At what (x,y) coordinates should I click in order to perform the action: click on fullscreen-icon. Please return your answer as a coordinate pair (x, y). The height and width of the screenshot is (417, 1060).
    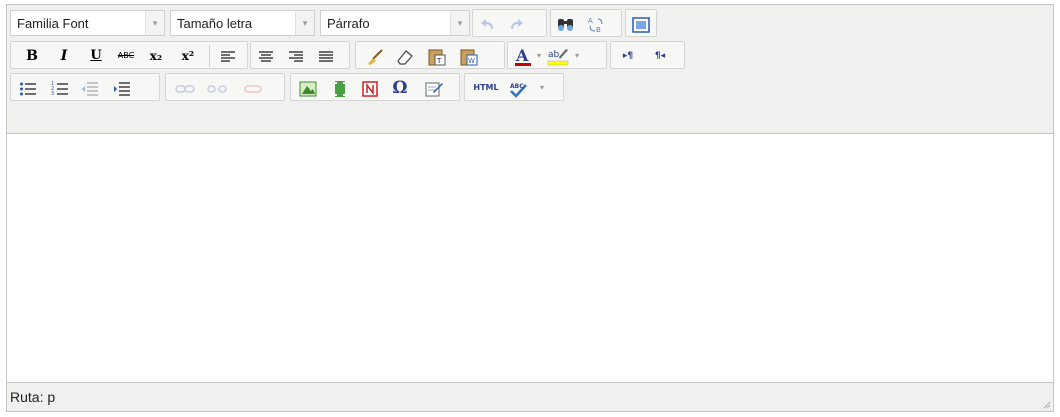
    Looking at the image, I should click on (641, 24).